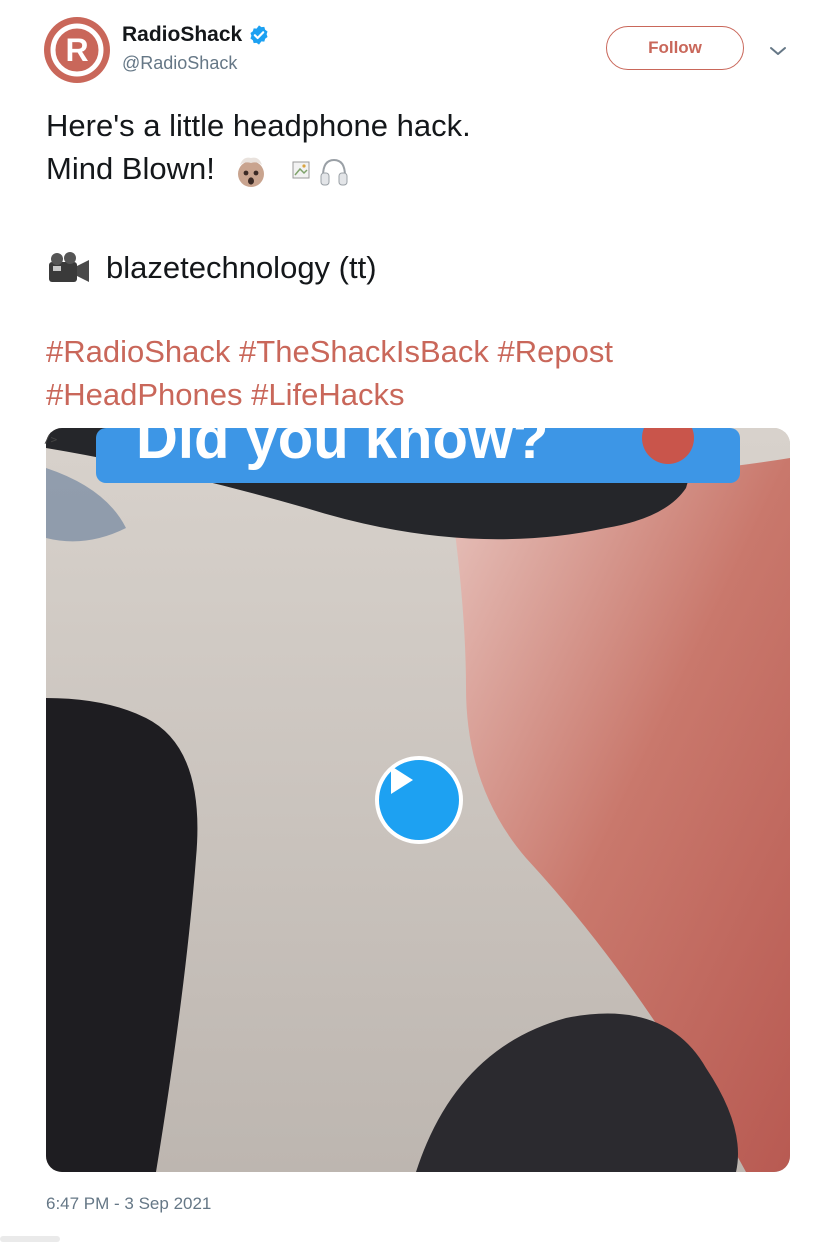  Describe the element at coordinates (144, 394) in the screenshot. I see `hashtag-headphones: #HeadPhones` at that location.